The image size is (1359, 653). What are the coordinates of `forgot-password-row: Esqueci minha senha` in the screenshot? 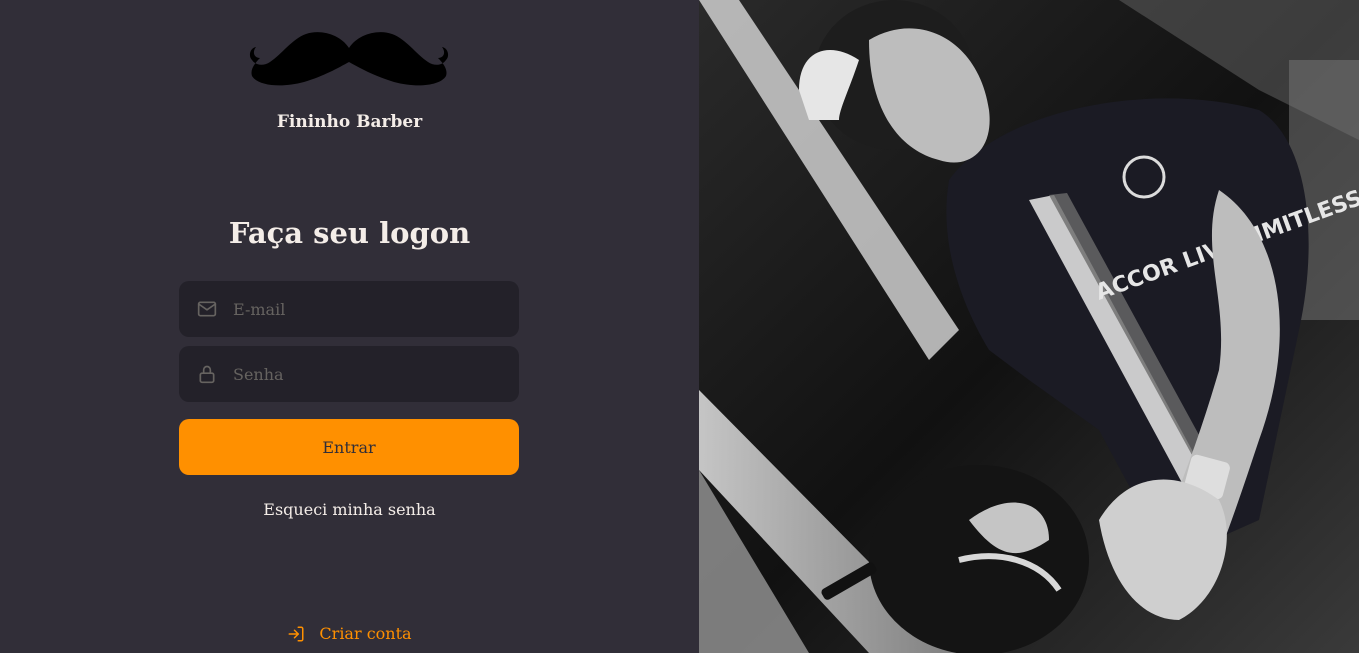 It's located at (349, 509).